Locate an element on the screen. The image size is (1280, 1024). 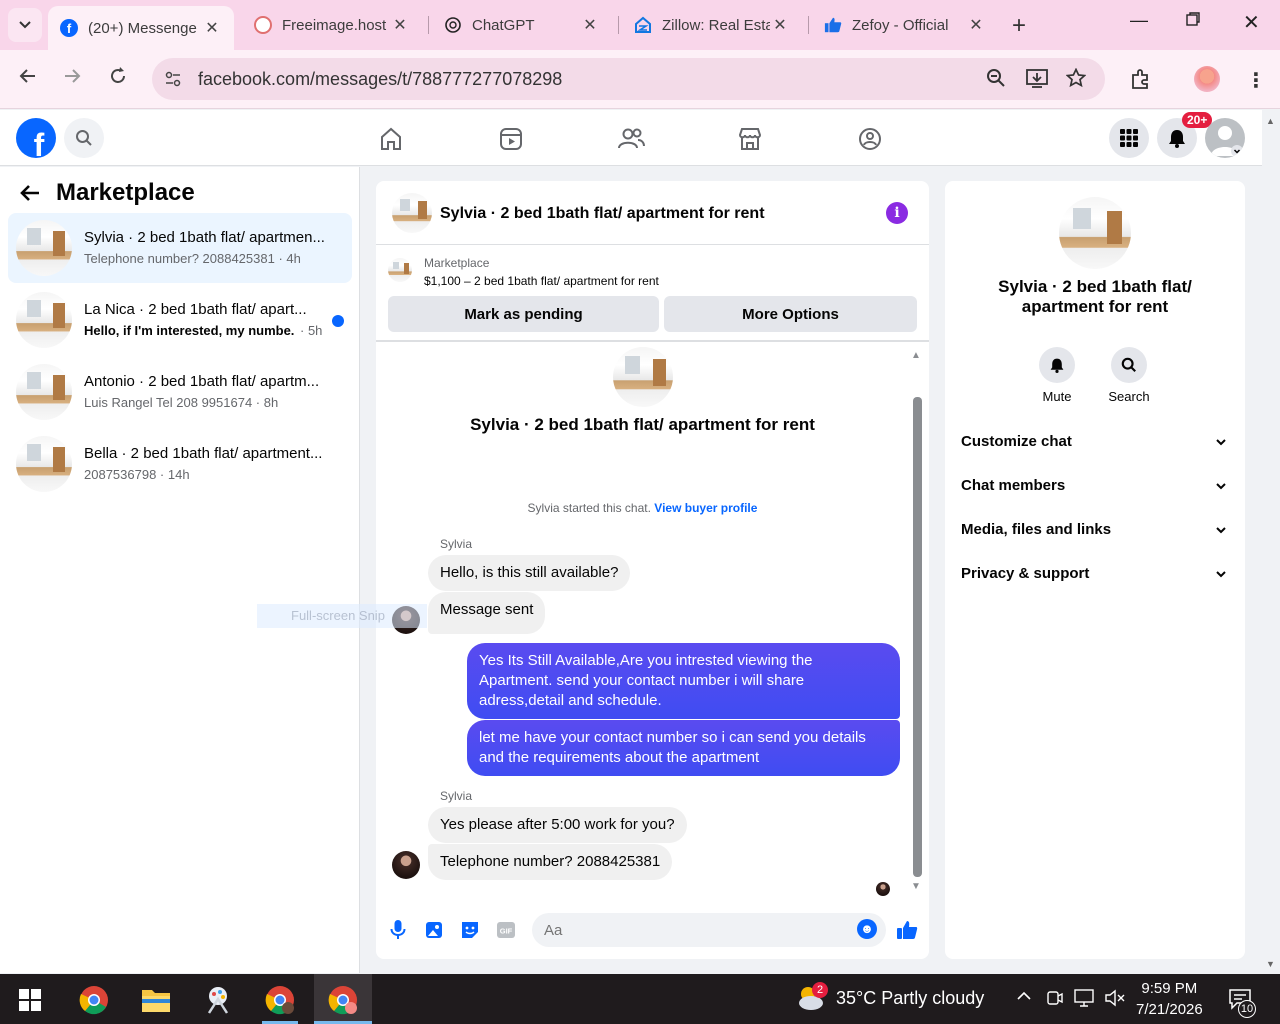
gif-icon: GIF is located at coordinates (506, 930).